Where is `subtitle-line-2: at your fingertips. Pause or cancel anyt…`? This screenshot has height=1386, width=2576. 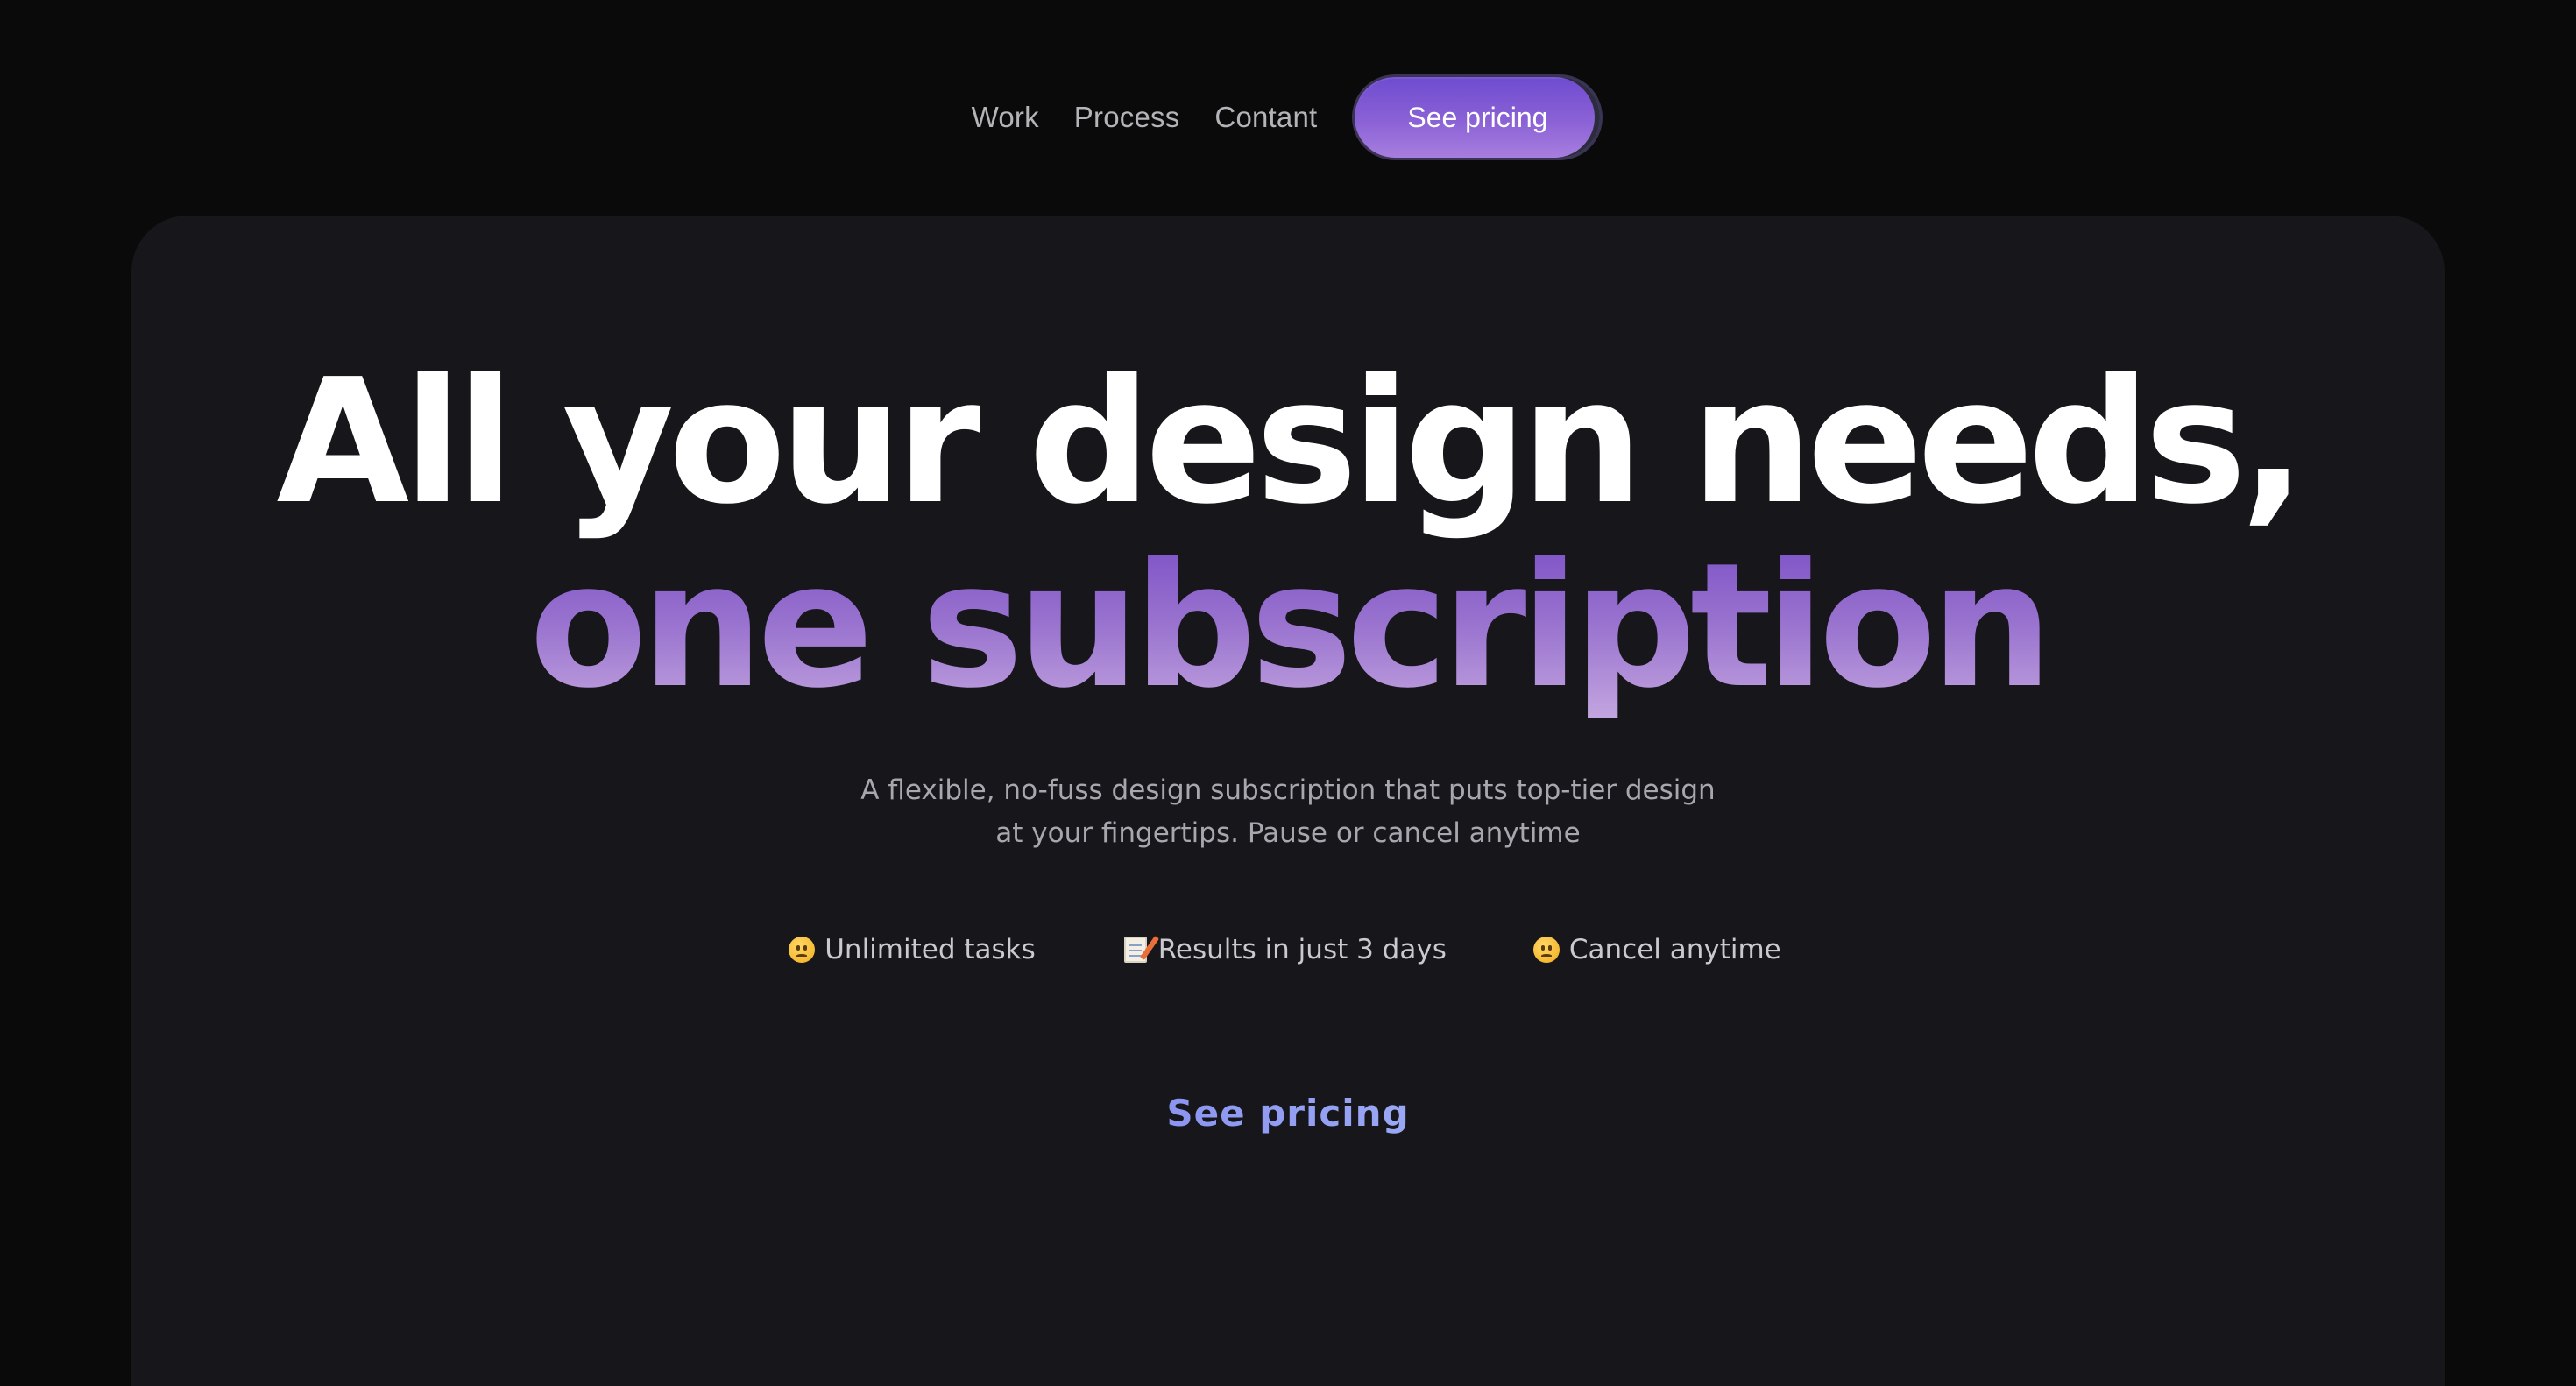 subtitle-line-2: at your fingertips. Pause or cancel anyt… is located at coordinates (1288, 833).